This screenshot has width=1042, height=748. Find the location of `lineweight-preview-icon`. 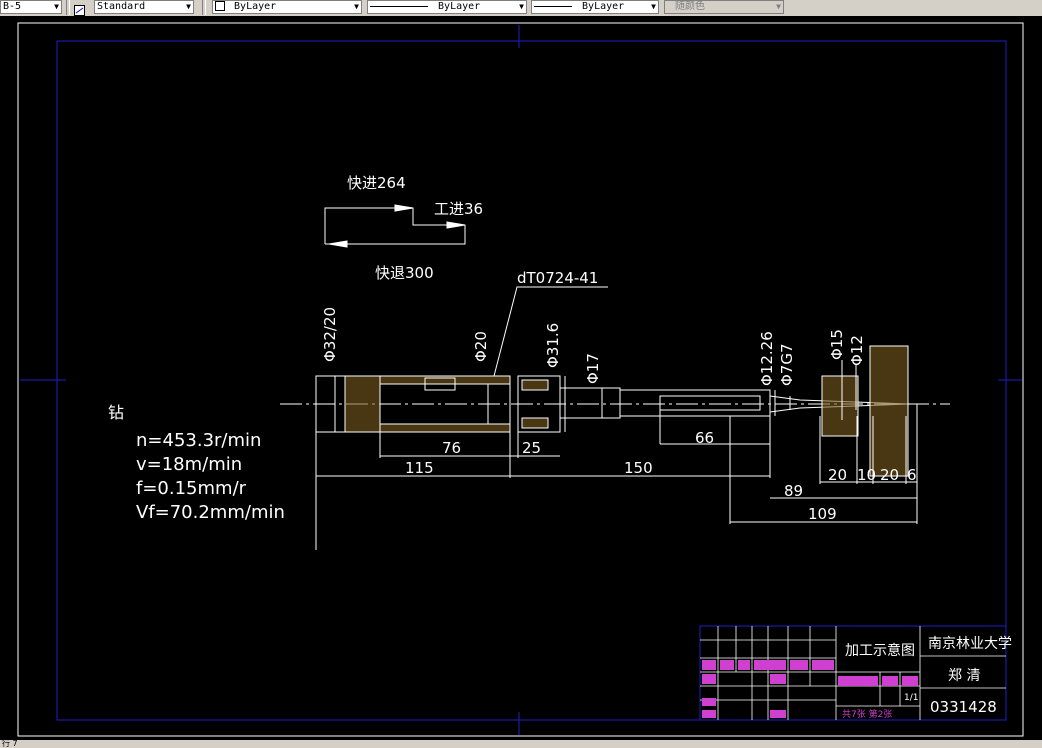

lineweight-preview-icon is located at coordinates (553, 6).